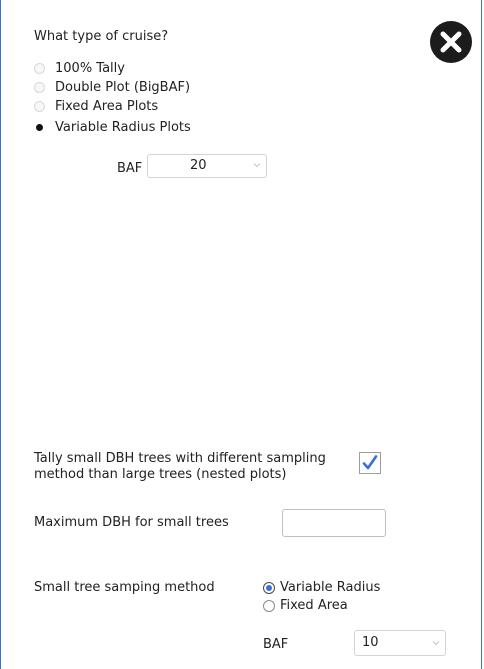 This screenshot has width=484, height=669. What do you see at coordinates (123, 87) in the screenshot?
I see `radio-label: Double Plot (BigBAF)` at bounding box center [123, 87].